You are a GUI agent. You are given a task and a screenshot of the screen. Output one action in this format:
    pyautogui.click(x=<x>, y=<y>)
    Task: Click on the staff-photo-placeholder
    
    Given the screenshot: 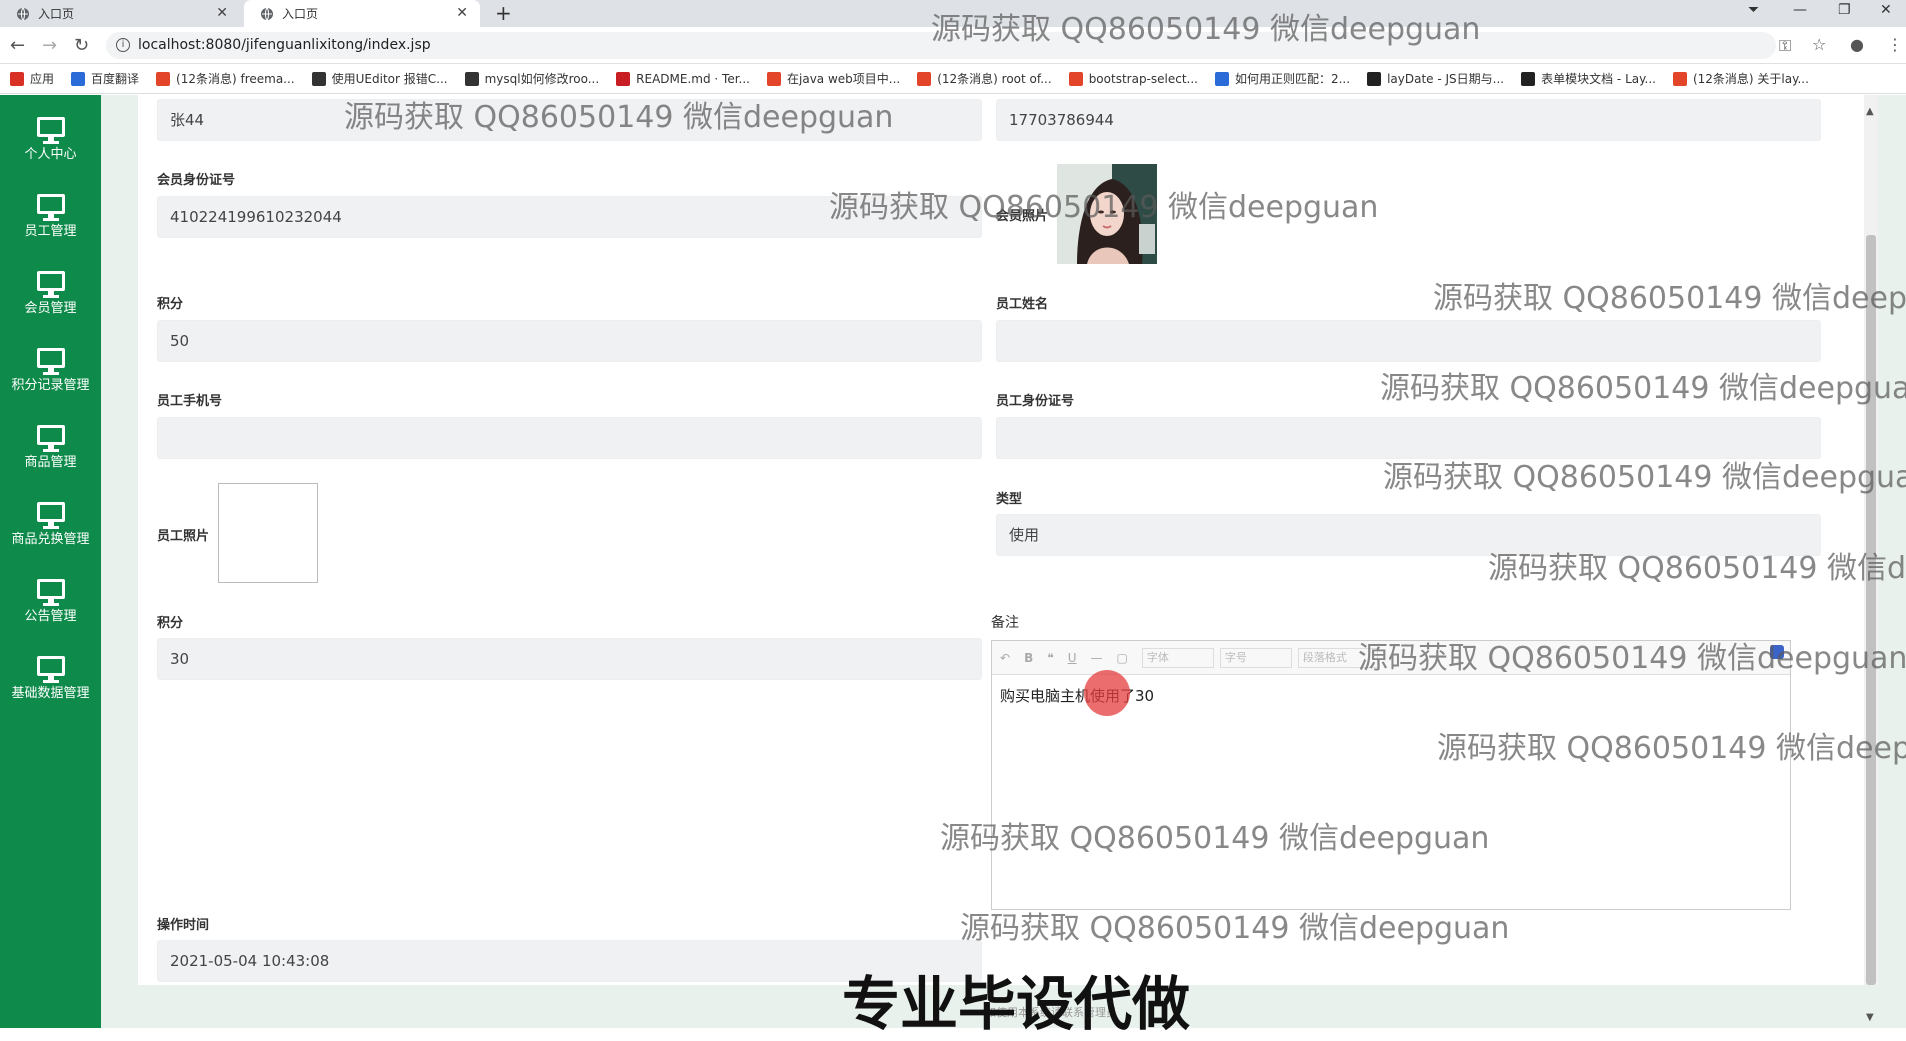 What is the action you would take?
    pyautogui.click(x=268, y=533)
    